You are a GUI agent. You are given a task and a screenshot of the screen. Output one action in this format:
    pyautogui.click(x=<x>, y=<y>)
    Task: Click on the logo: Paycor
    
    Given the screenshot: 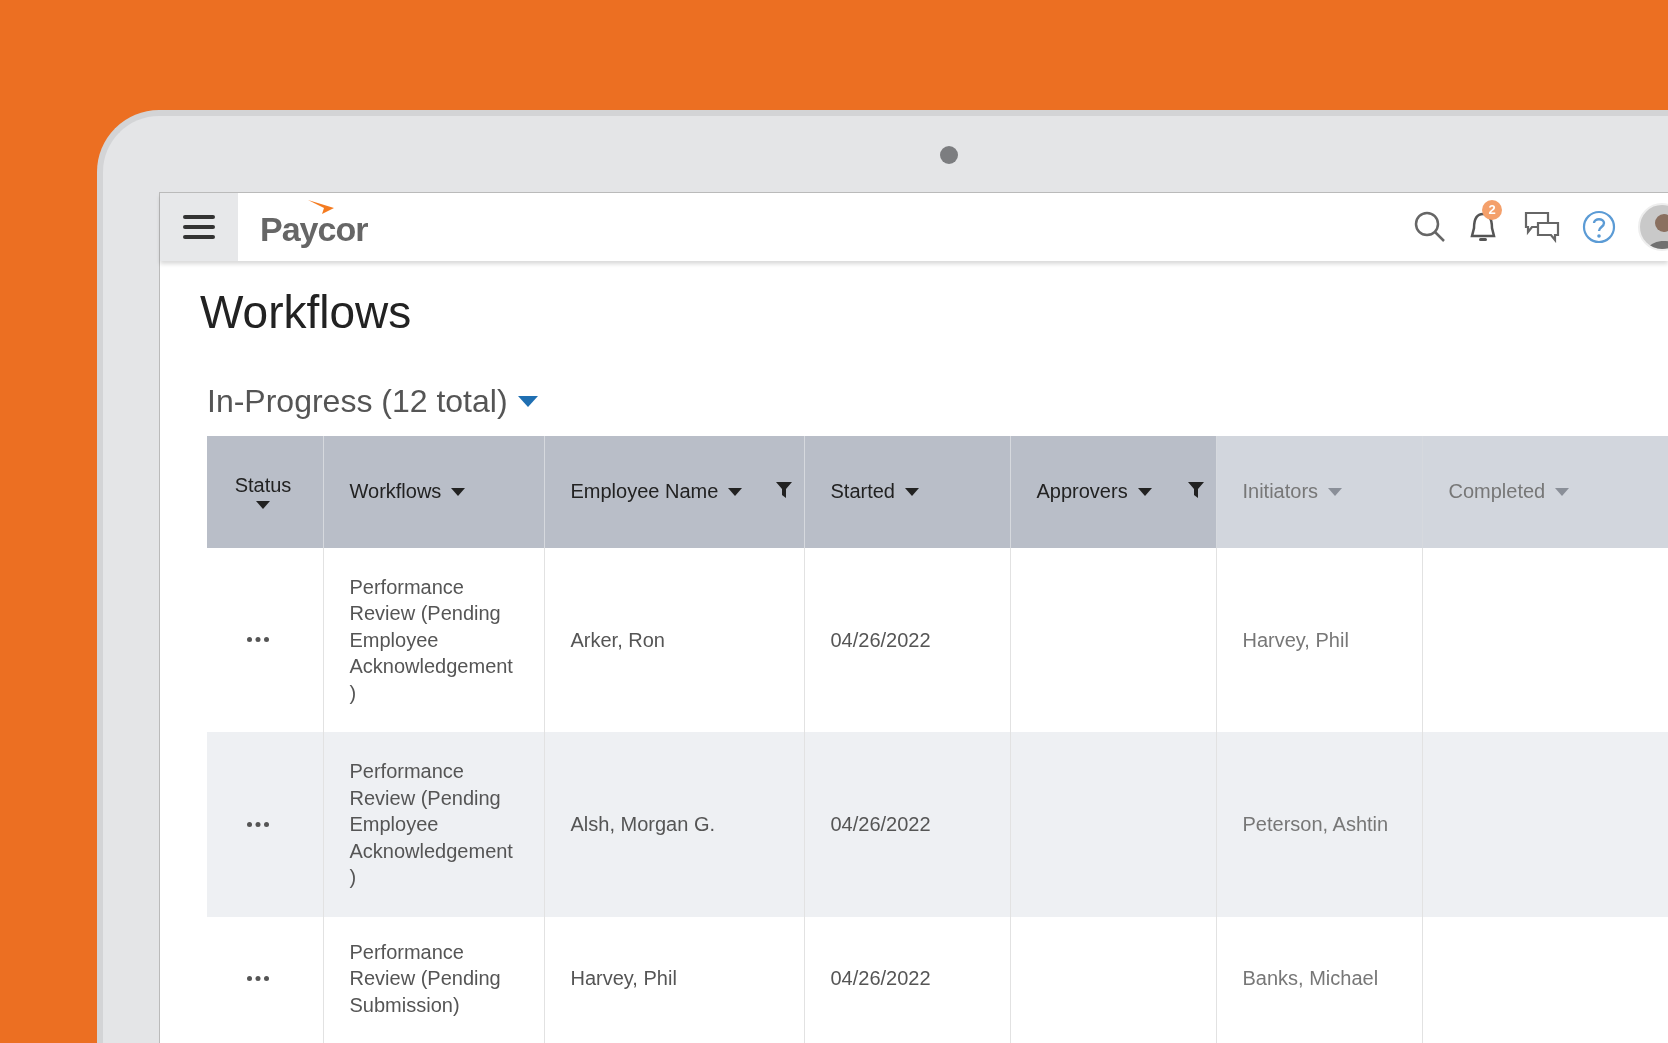 What is the action you would take?
    pyautogui.click(x=314, y=229)
    